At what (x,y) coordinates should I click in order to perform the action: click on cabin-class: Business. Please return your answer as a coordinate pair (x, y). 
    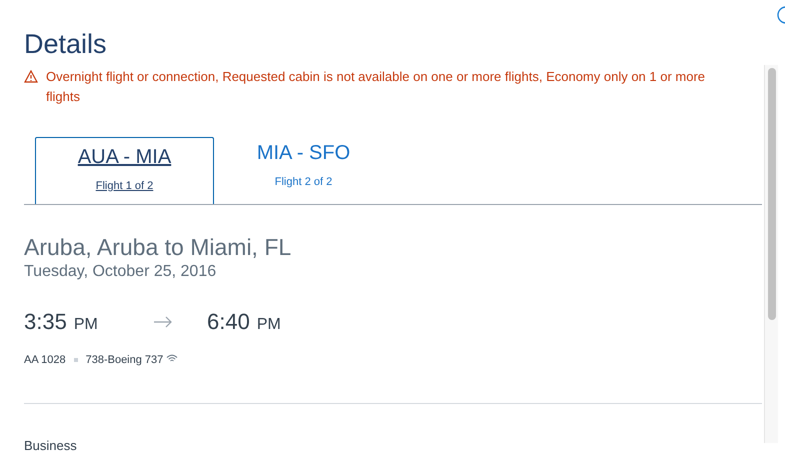
    Looking at the image, I should click on (51, 445).